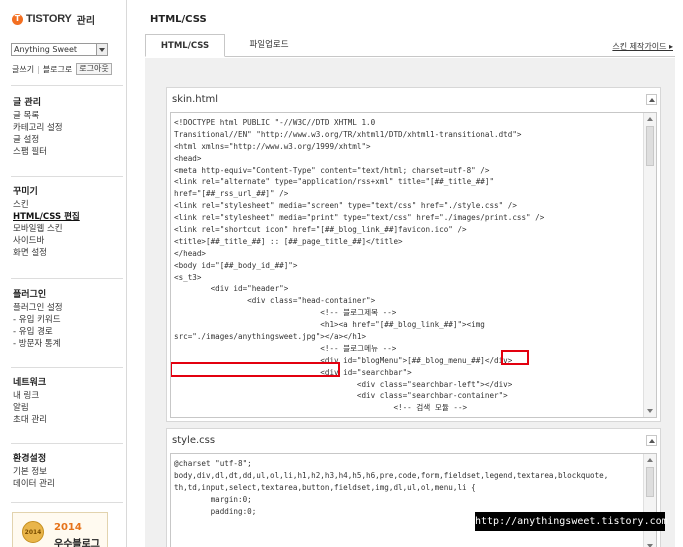 This screenshot has height=547, width=683. What do you see at coordinates (68, 344) in the screenshot?
I see `sidebar-item-visitor-stats: - 방문자 통계` at bounding box center [68, 344].